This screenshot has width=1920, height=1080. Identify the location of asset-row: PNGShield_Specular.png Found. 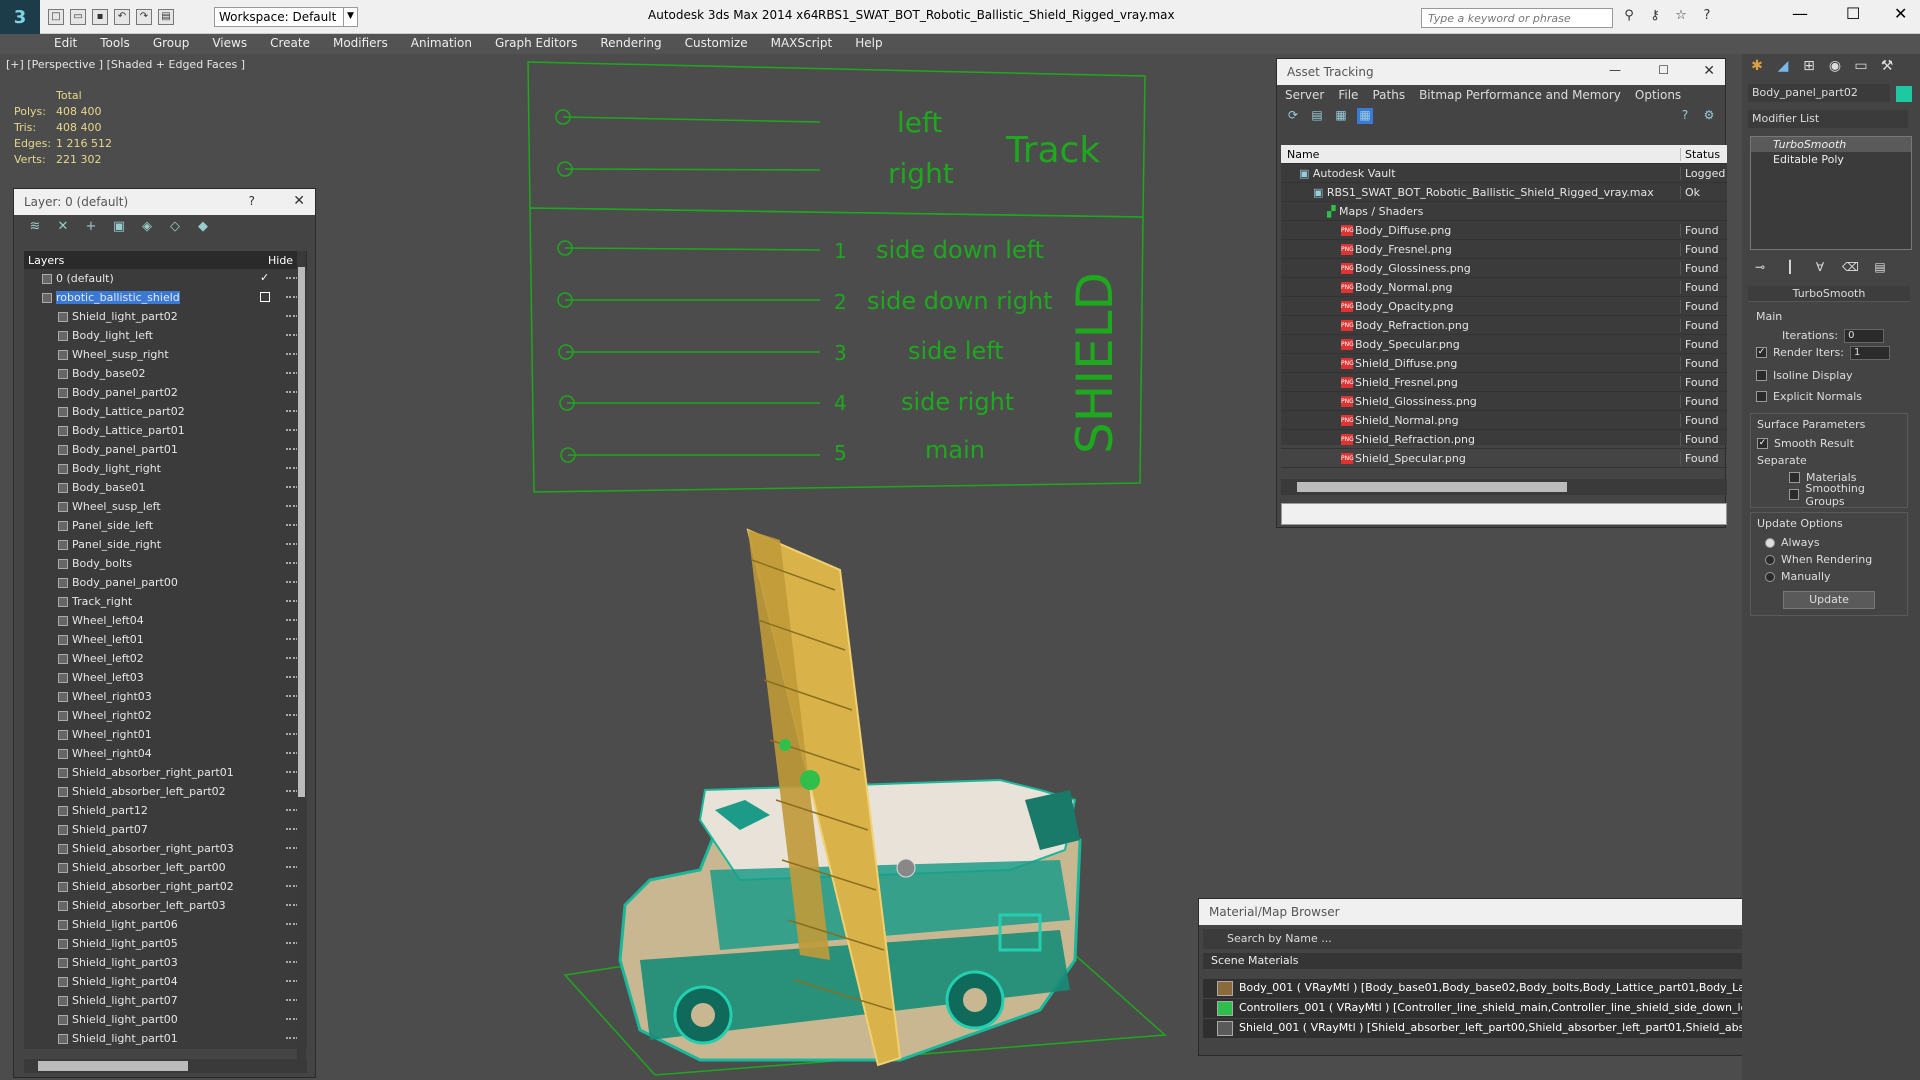
(1504, 458).